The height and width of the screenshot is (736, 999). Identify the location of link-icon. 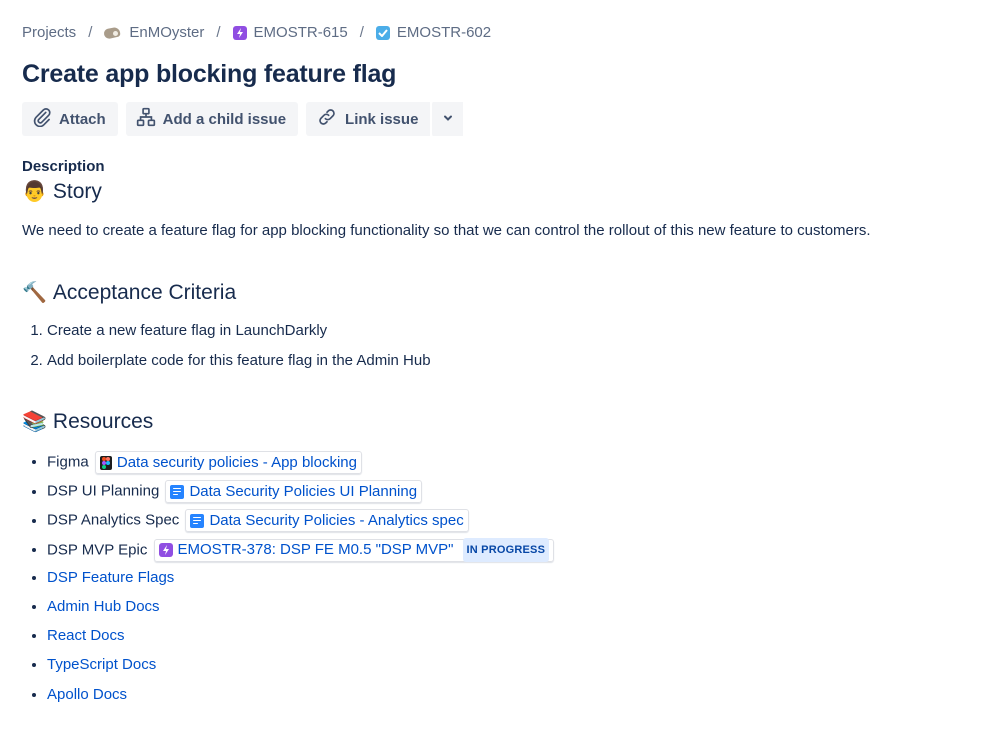
(327, 119).